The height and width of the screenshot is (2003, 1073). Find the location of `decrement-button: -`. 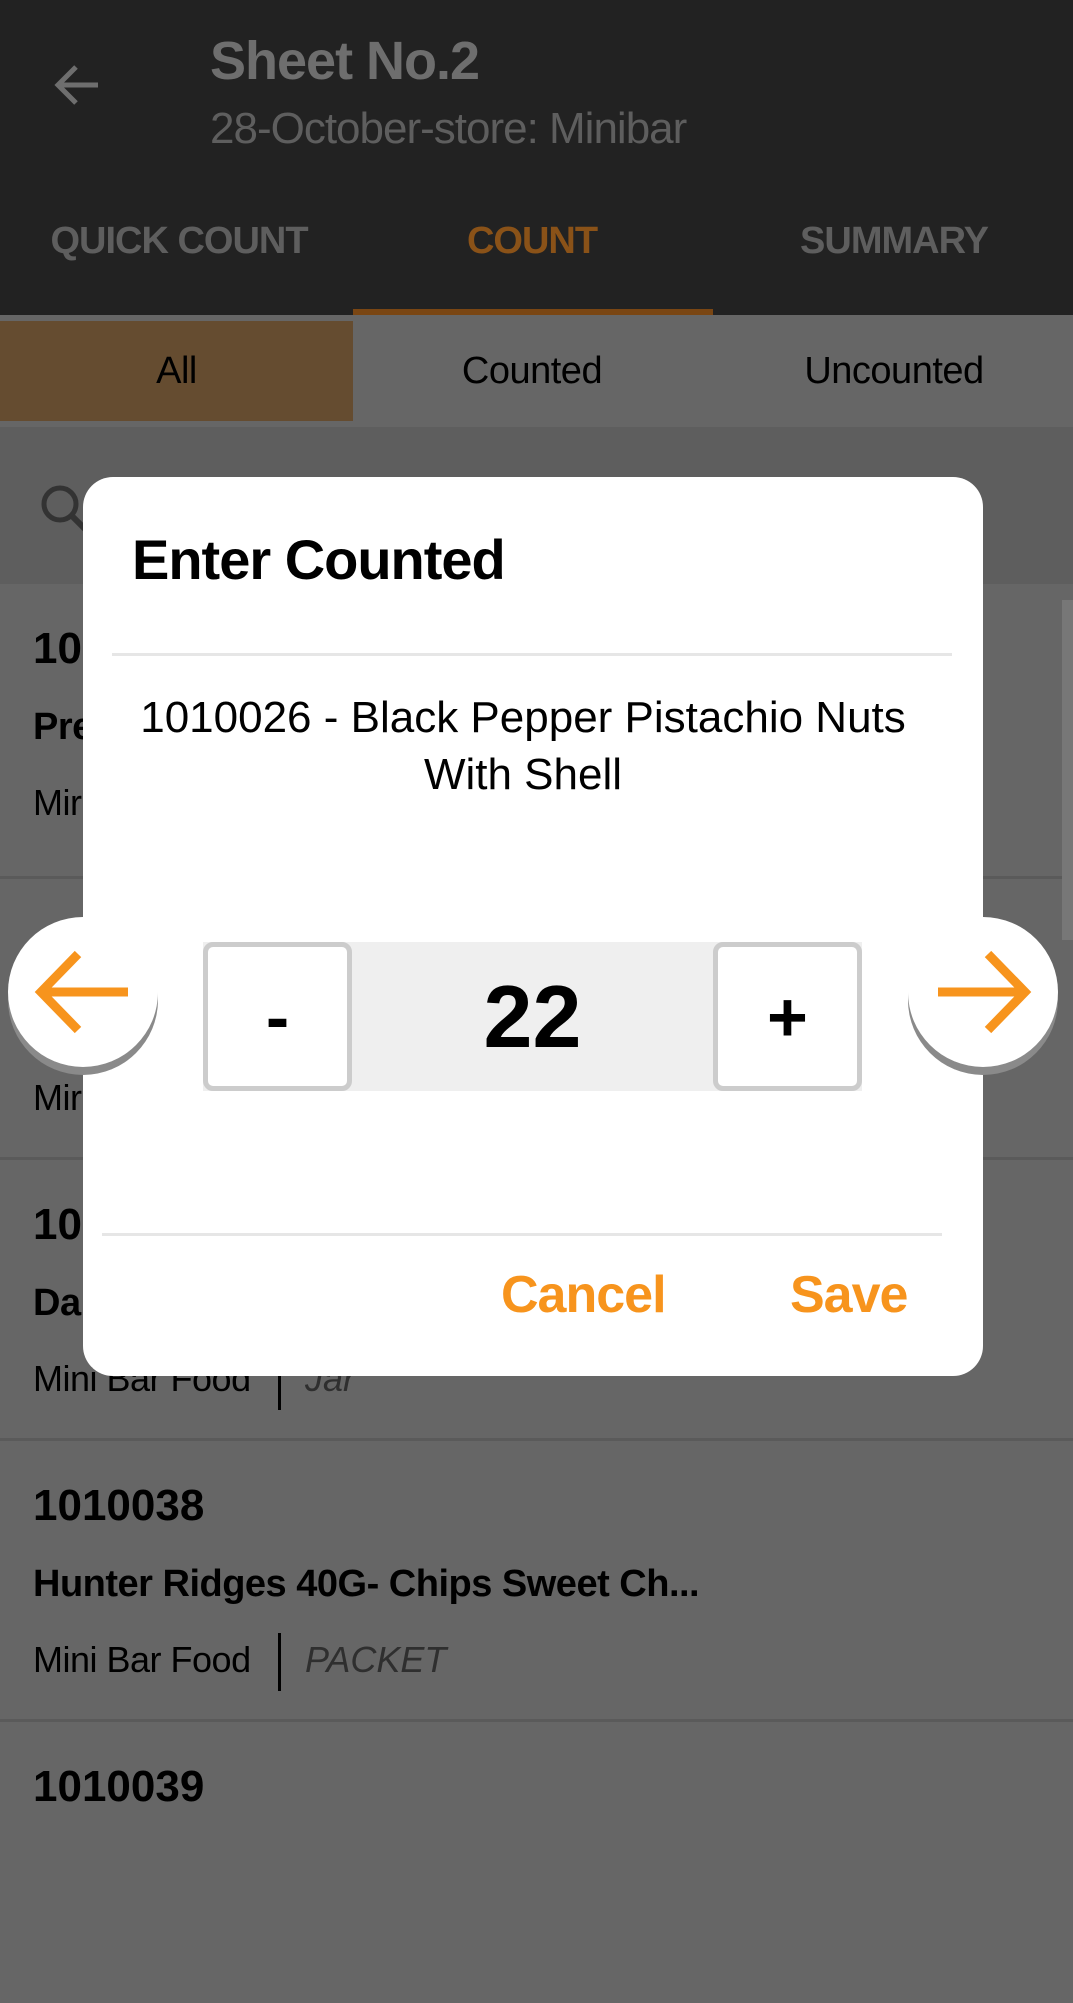

decrement-button: - is located at coordinates (277, 1016).